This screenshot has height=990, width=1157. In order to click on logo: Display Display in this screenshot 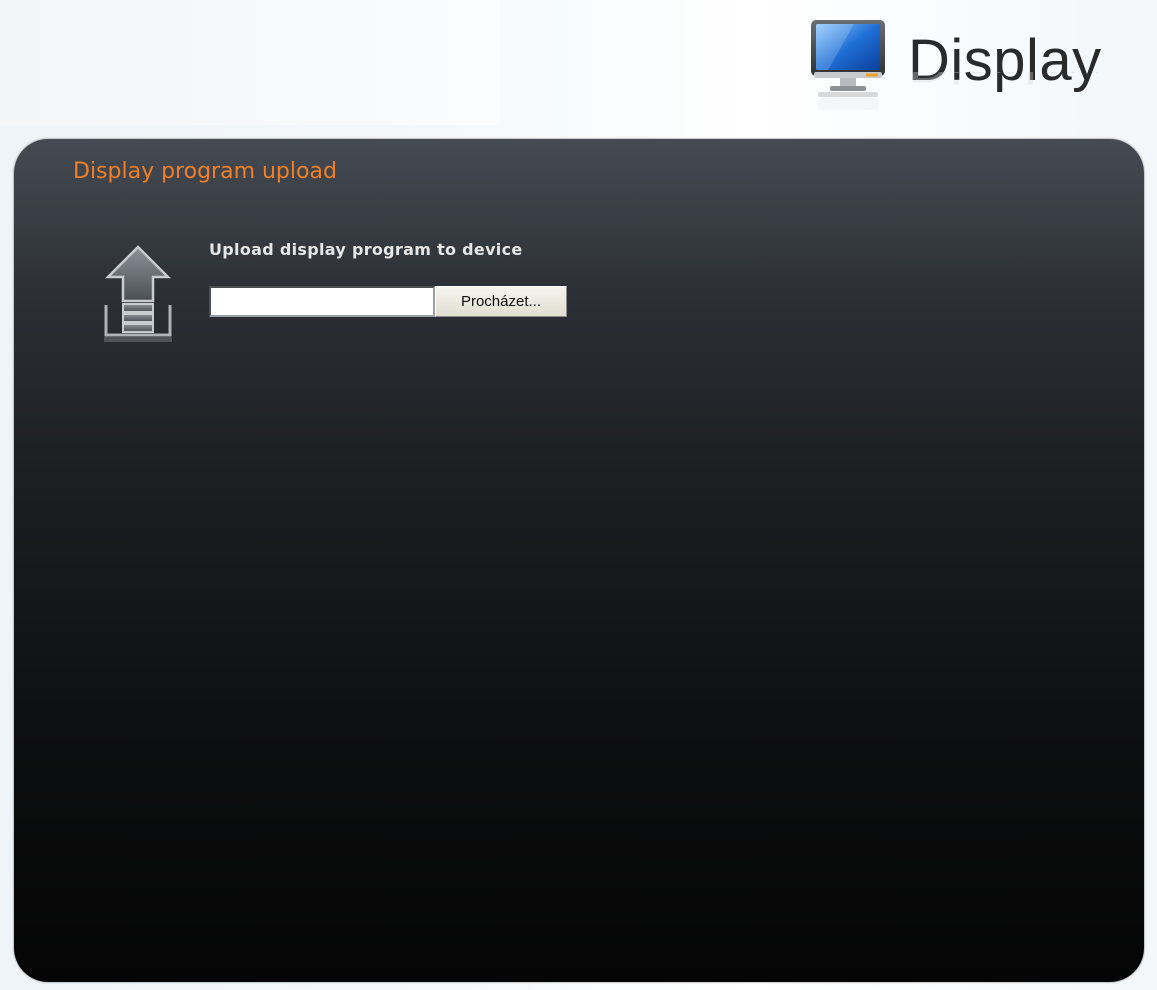, I will do `click(978, 67)`.